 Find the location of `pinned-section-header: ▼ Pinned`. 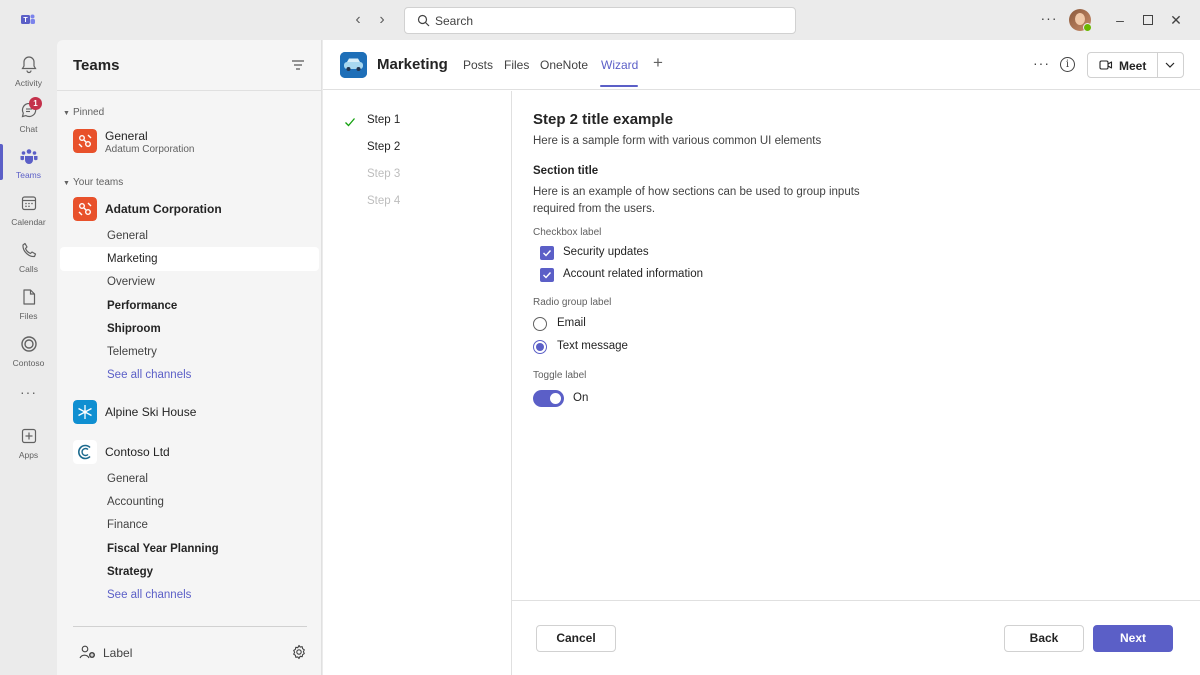

pinned-section-header: ▼ Pinned is located at coordinates (83, 112).